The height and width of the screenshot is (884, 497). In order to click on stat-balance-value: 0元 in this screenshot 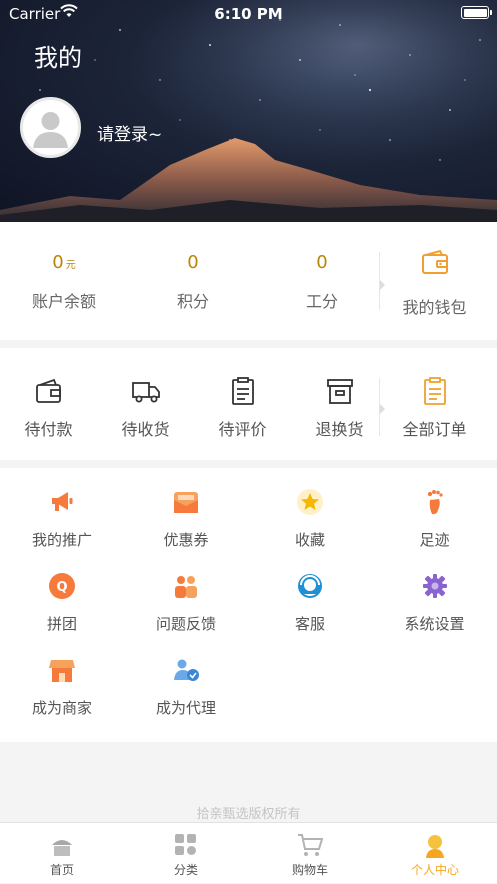, I will do `click(64, 262)`.